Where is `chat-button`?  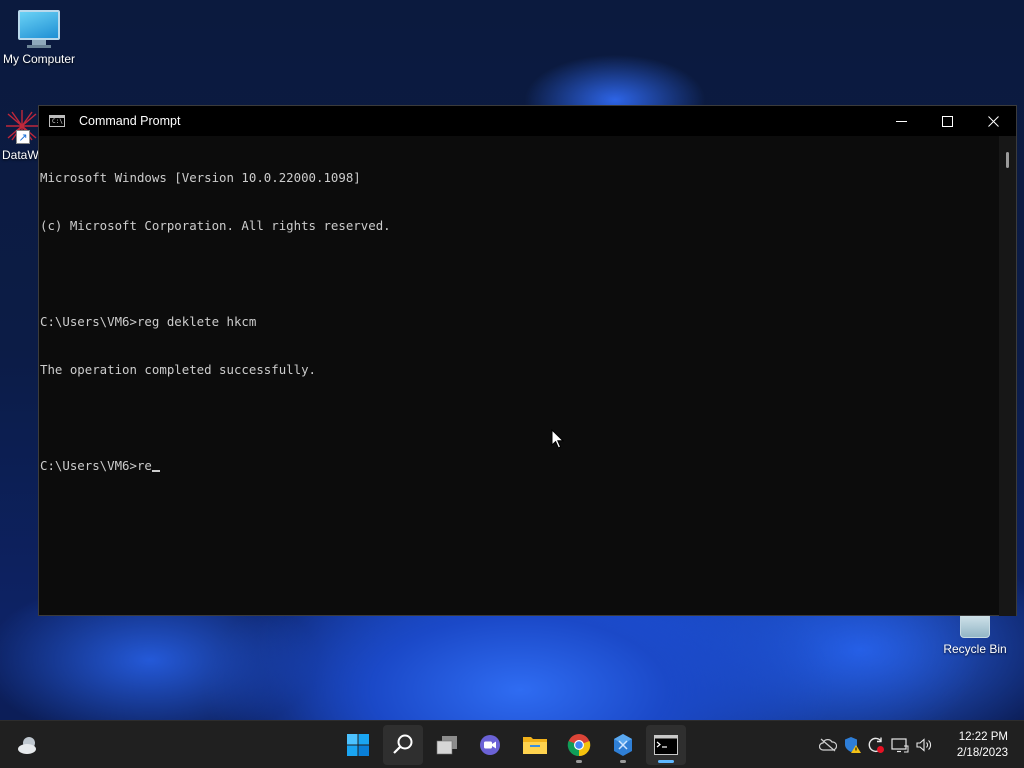 chat-button is located at coordinates (490, 745).